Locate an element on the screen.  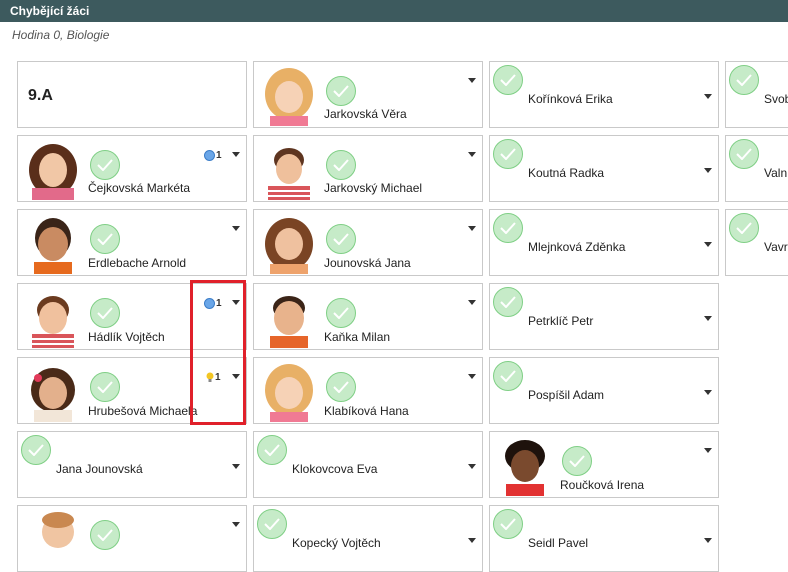
student-name: Koutná Radka is located at coordinates (566, 173).